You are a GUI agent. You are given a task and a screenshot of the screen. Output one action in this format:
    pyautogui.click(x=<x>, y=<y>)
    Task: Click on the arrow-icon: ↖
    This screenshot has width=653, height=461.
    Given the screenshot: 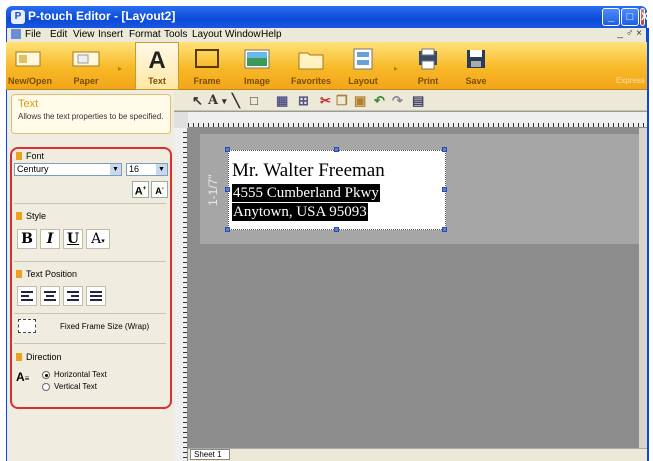 What is the action you would take?
    pyautogui.click(x=197, y=101)
    